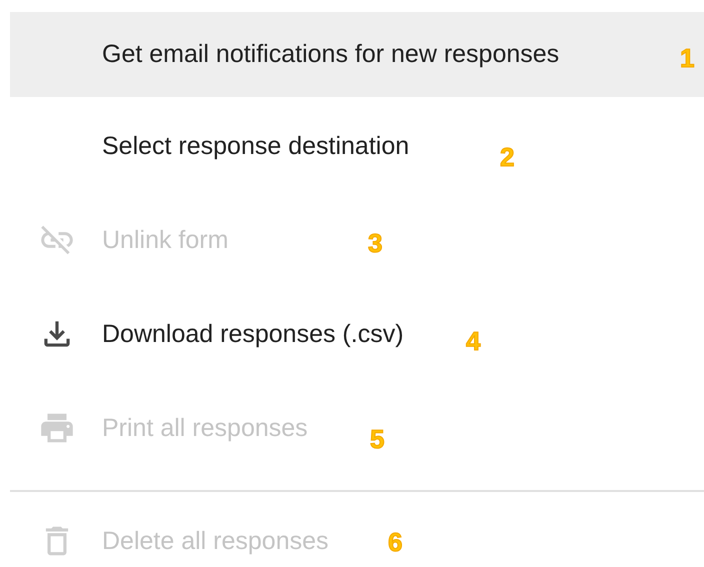 The width and height of the screenshot is (704, 567). What do you see at coordinates (507, 157) in the screenshot?
I see `annotation-number: 2` at bounding box center [507, 157].